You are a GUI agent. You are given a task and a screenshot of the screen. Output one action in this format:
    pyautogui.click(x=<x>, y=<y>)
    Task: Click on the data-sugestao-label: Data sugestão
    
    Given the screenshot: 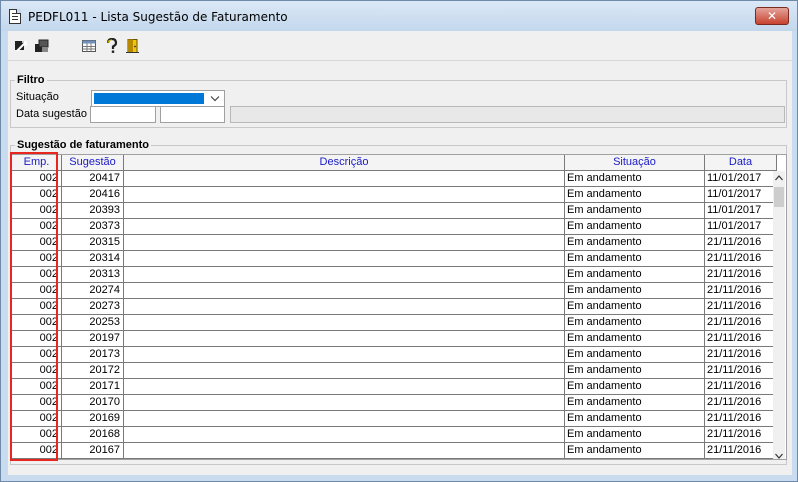 What is the action you would take?
    pyautogui.click(x=51, y=114)
    